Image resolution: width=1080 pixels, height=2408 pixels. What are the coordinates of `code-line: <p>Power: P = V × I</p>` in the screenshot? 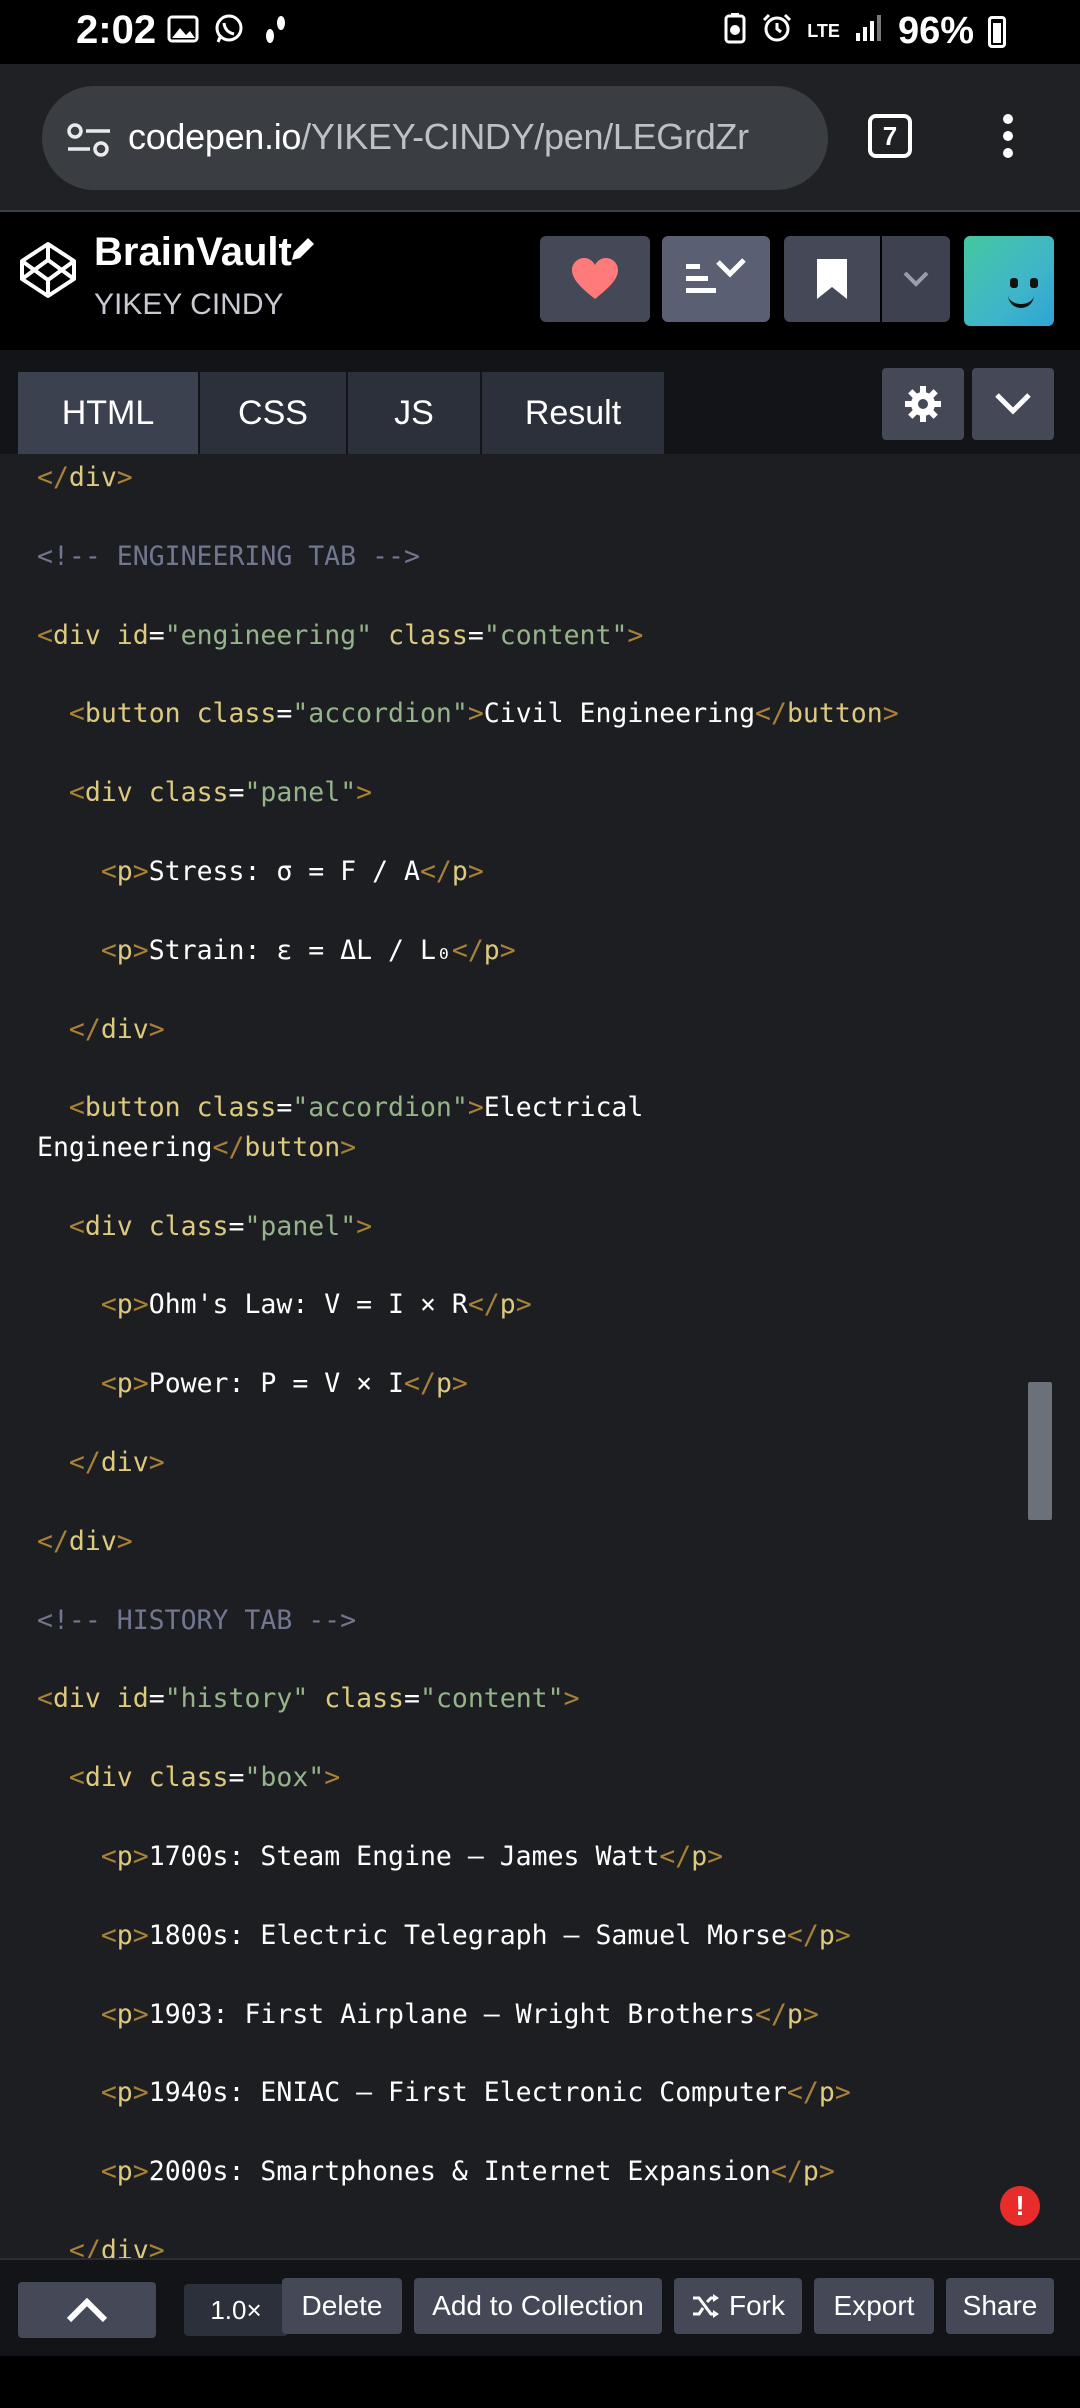 It's located at (252, 1383).